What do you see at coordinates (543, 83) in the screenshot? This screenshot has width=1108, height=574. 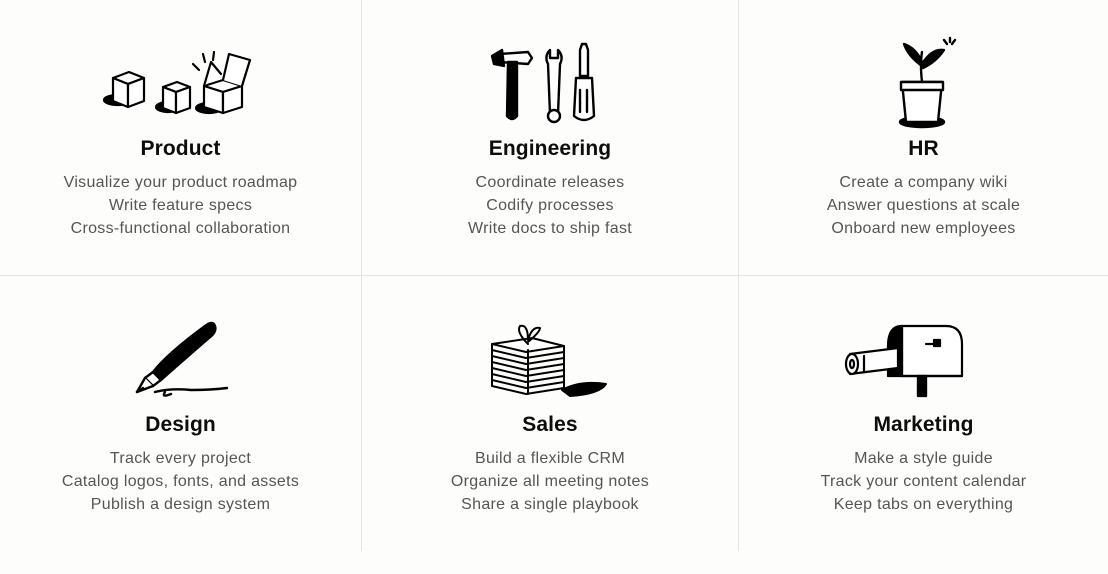 I see `tools-icon` at bounding box center [543, 83].